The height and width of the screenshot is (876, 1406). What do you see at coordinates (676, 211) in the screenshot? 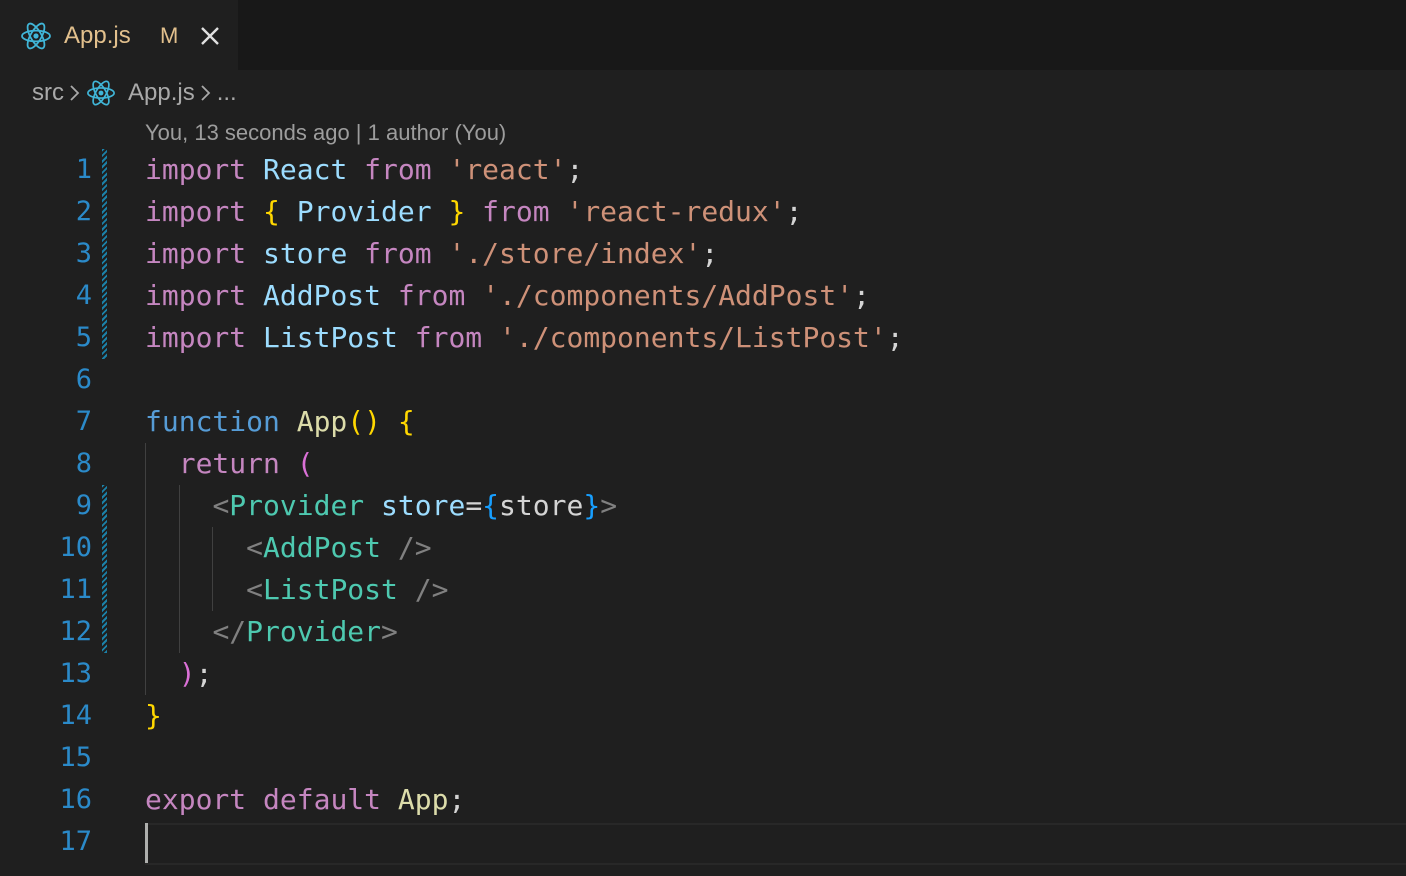
I see `code-token: 'react-redux'` at bounding box center [676, 211].